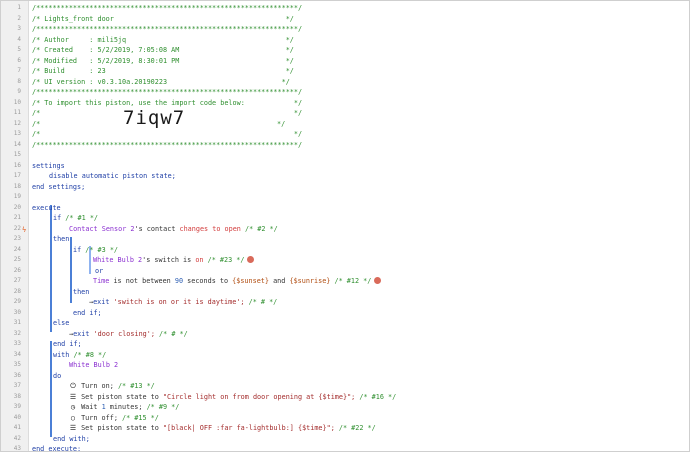  I want to click on comment-close: */, so click(281, 123).